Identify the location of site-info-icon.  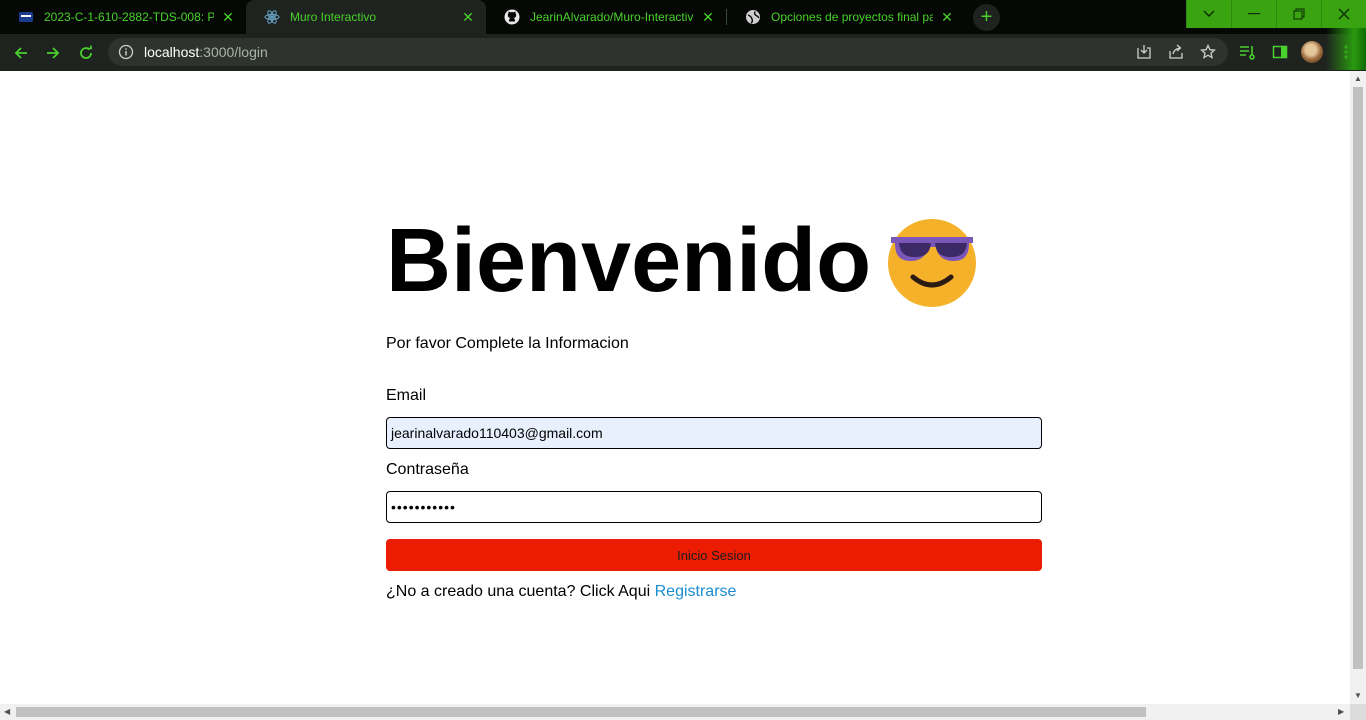
(126, 52).